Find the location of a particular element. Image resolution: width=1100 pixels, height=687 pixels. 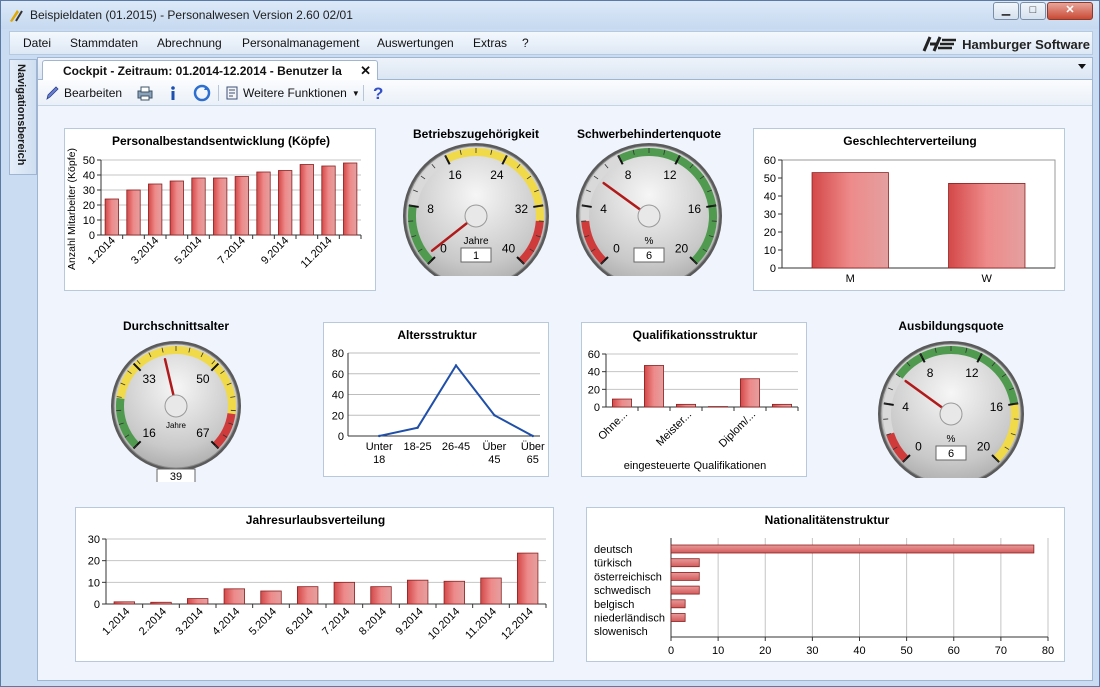

x-tick-label: 18 is located at coordinates (379, 460).